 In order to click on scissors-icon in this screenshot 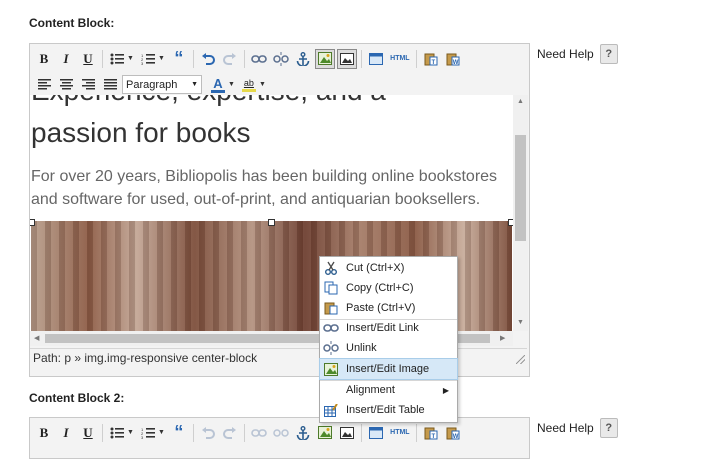, I will do `click(331, 268)`.